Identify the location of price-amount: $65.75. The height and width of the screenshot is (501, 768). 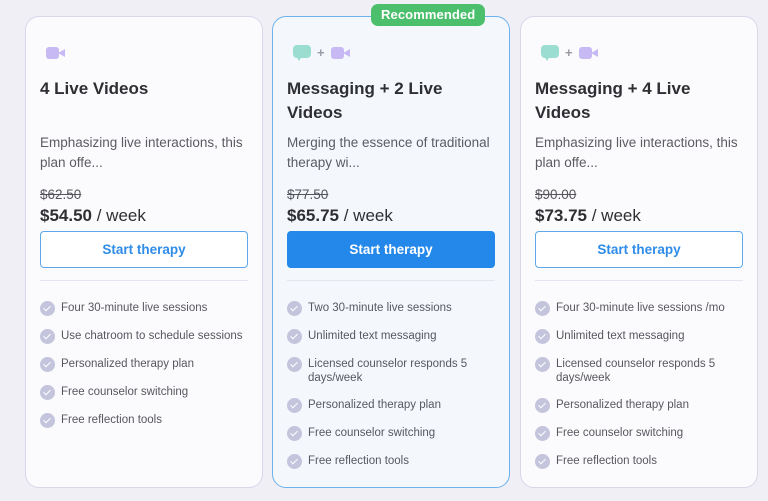
(313, 215).